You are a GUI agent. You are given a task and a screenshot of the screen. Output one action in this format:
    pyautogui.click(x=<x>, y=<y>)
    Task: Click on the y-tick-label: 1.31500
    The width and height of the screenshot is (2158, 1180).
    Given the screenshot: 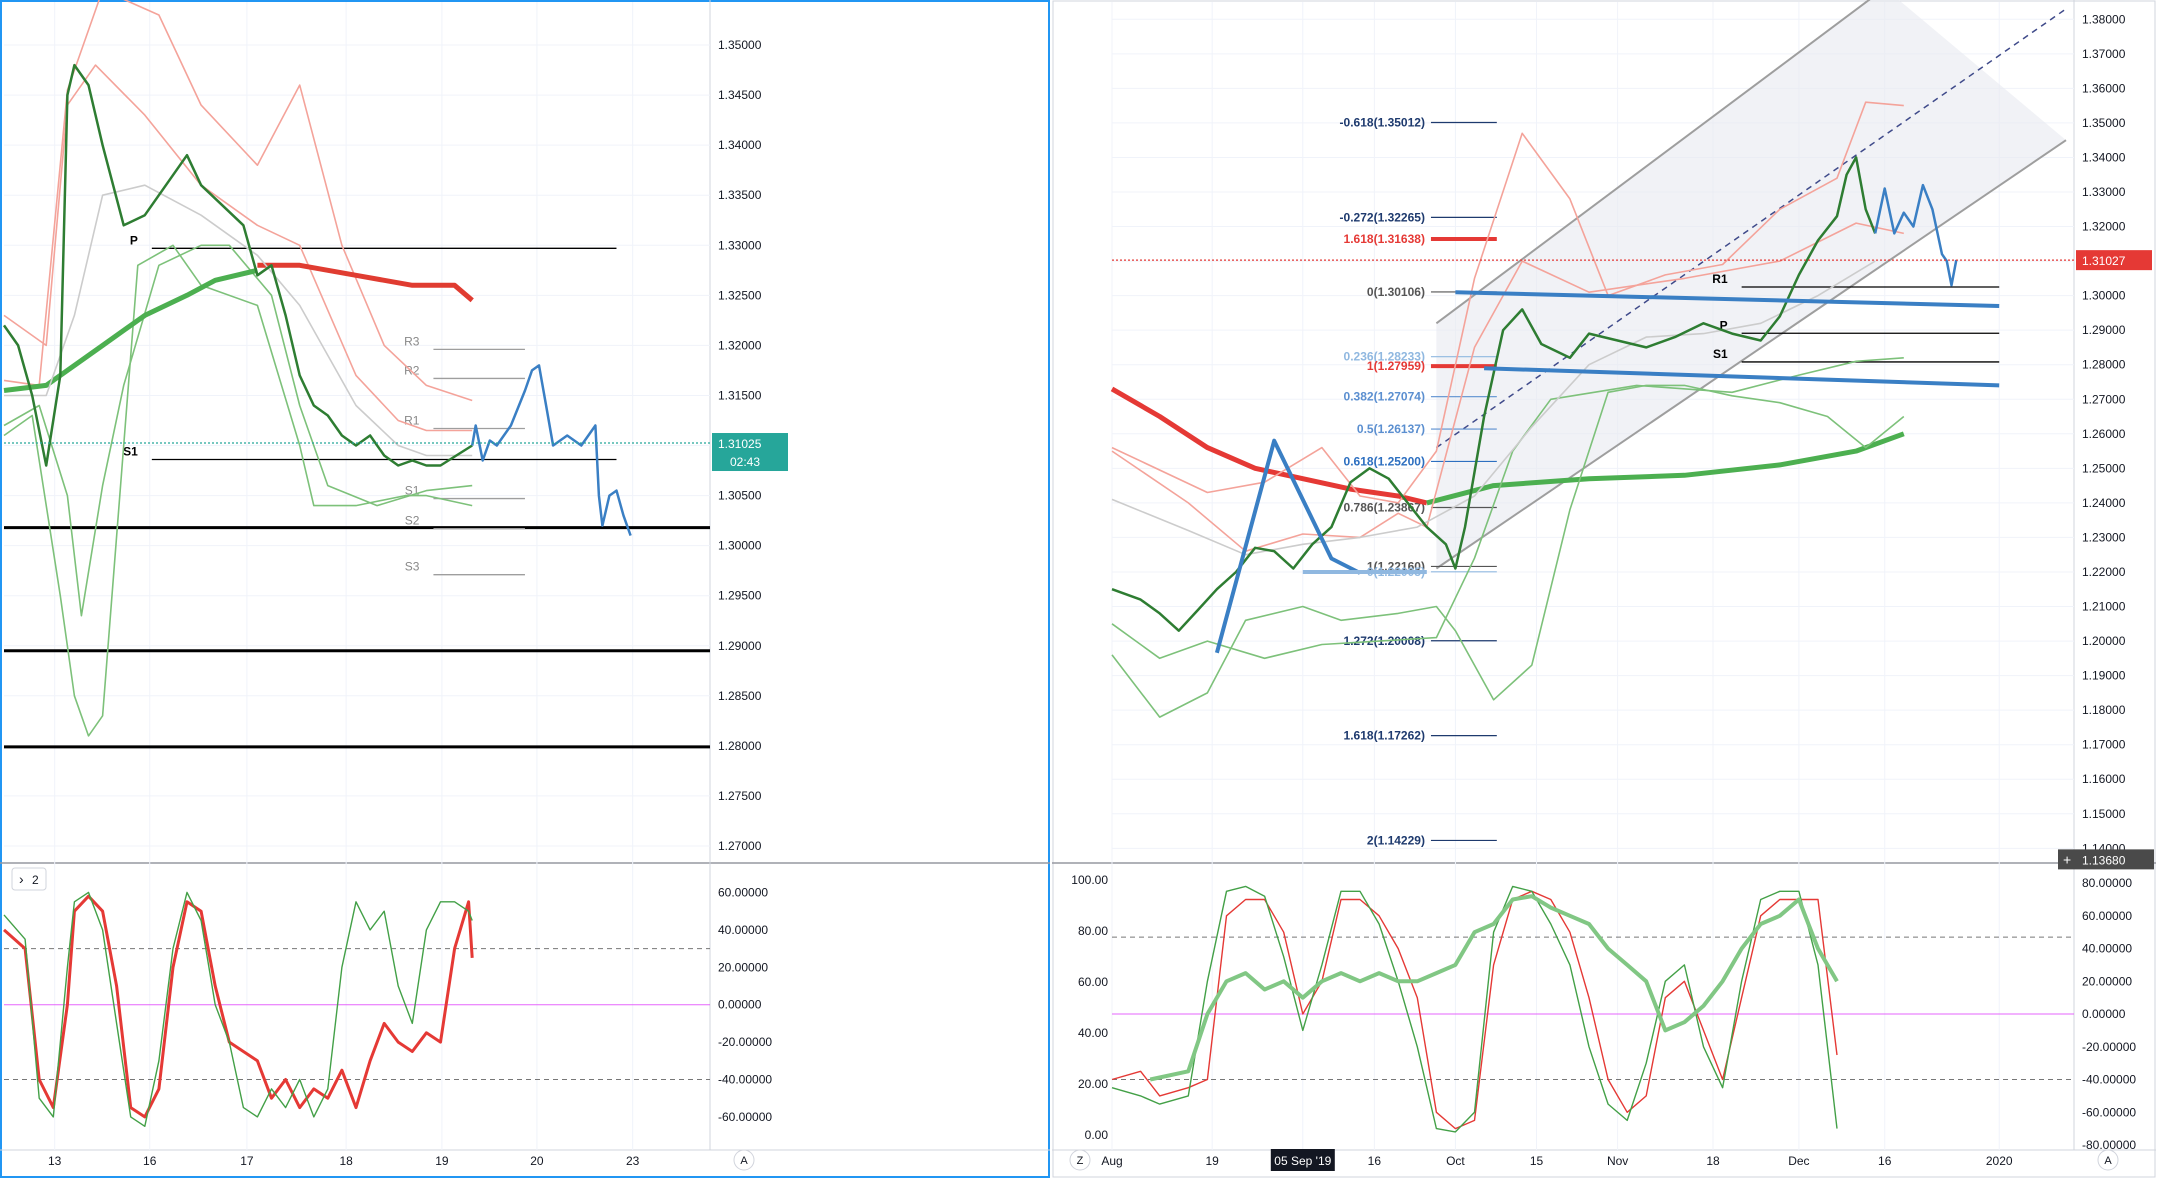 What is the action you would take?
    pyautogui.click(x=740, y=395)
    